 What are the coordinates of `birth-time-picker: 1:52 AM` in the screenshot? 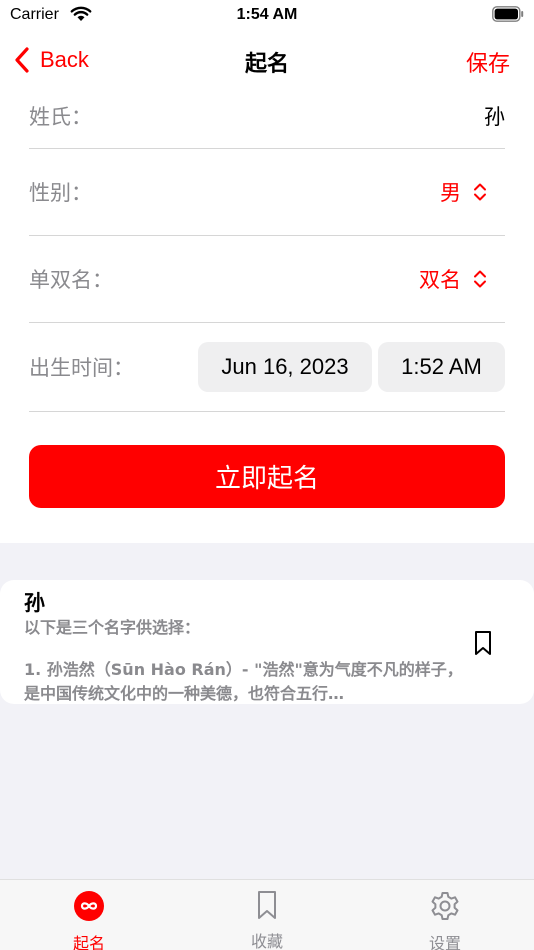 It's located at (441, 367).